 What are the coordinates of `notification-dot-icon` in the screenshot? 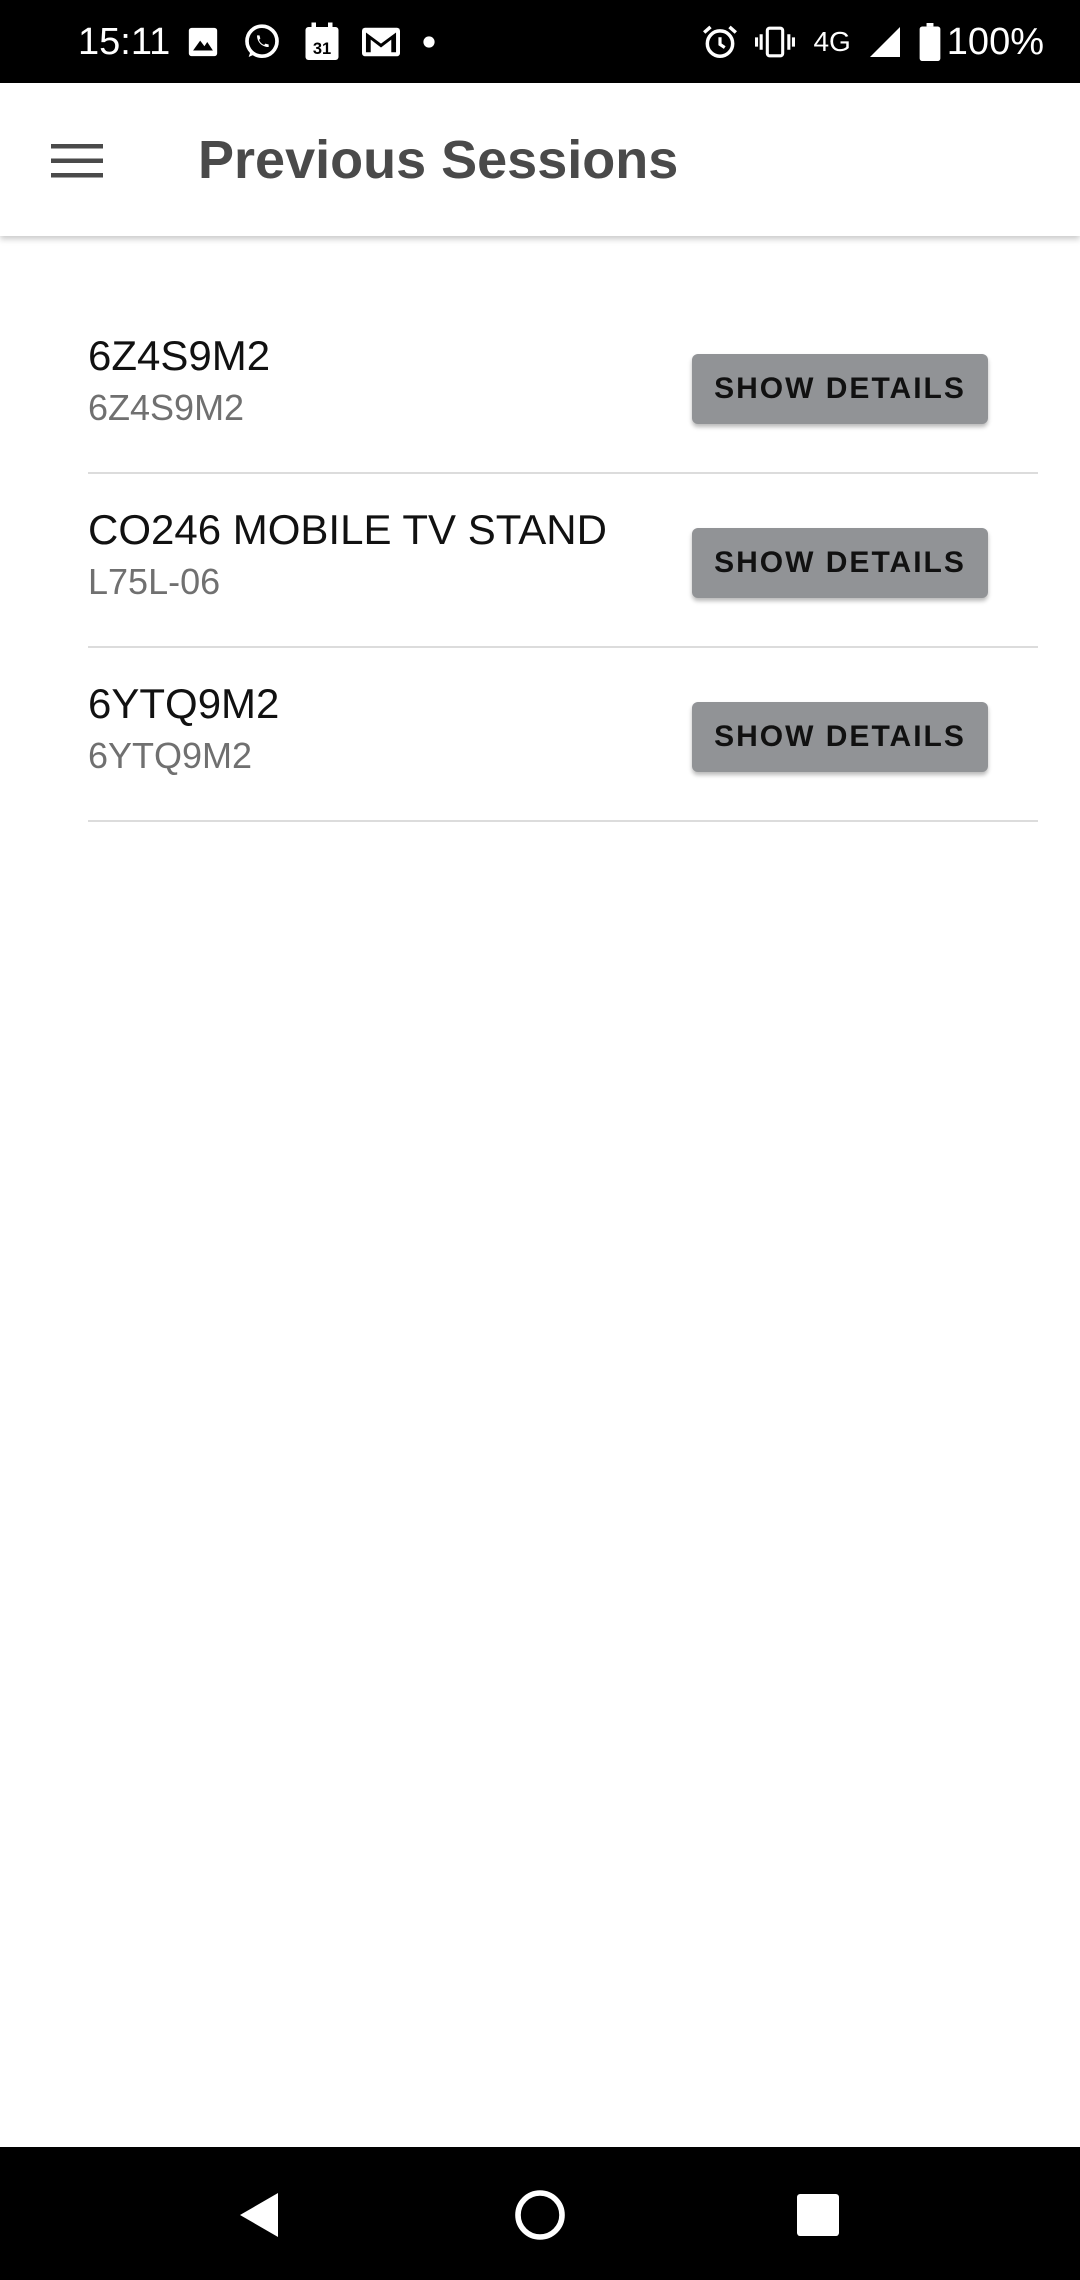 It's located at (429, 42).